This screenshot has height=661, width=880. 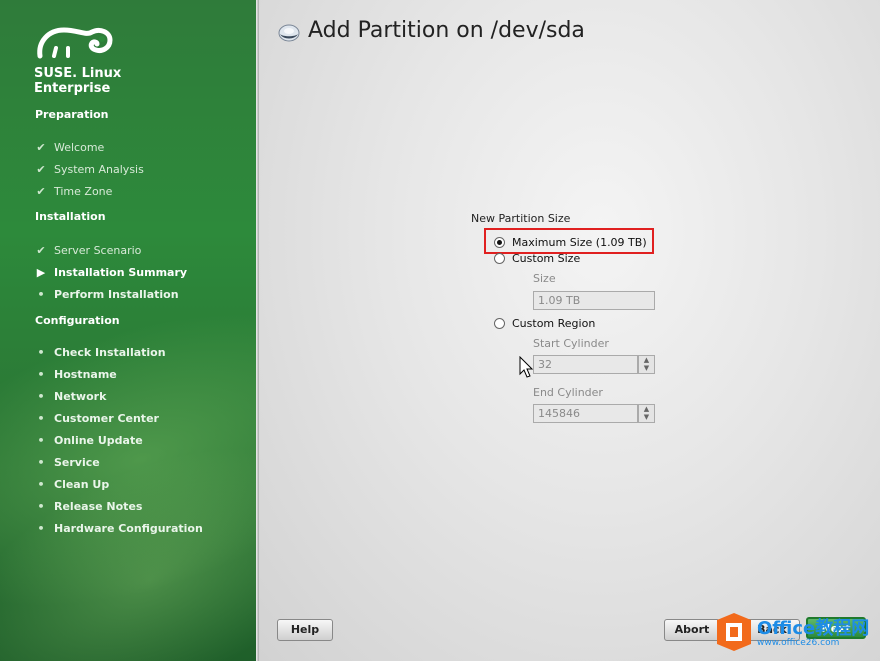 I want to click on step-hostname: • Hostname, so click(x=75, y=374).